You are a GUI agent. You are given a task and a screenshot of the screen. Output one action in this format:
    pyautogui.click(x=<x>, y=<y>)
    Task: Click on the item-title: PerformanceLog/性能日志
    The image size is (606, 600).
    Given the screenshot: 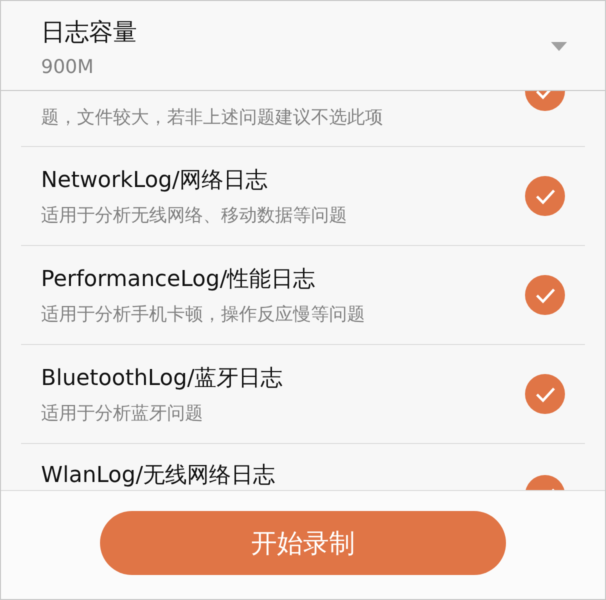 What is the action you would take?
    pyautogui.click(x=178, y=280)
    